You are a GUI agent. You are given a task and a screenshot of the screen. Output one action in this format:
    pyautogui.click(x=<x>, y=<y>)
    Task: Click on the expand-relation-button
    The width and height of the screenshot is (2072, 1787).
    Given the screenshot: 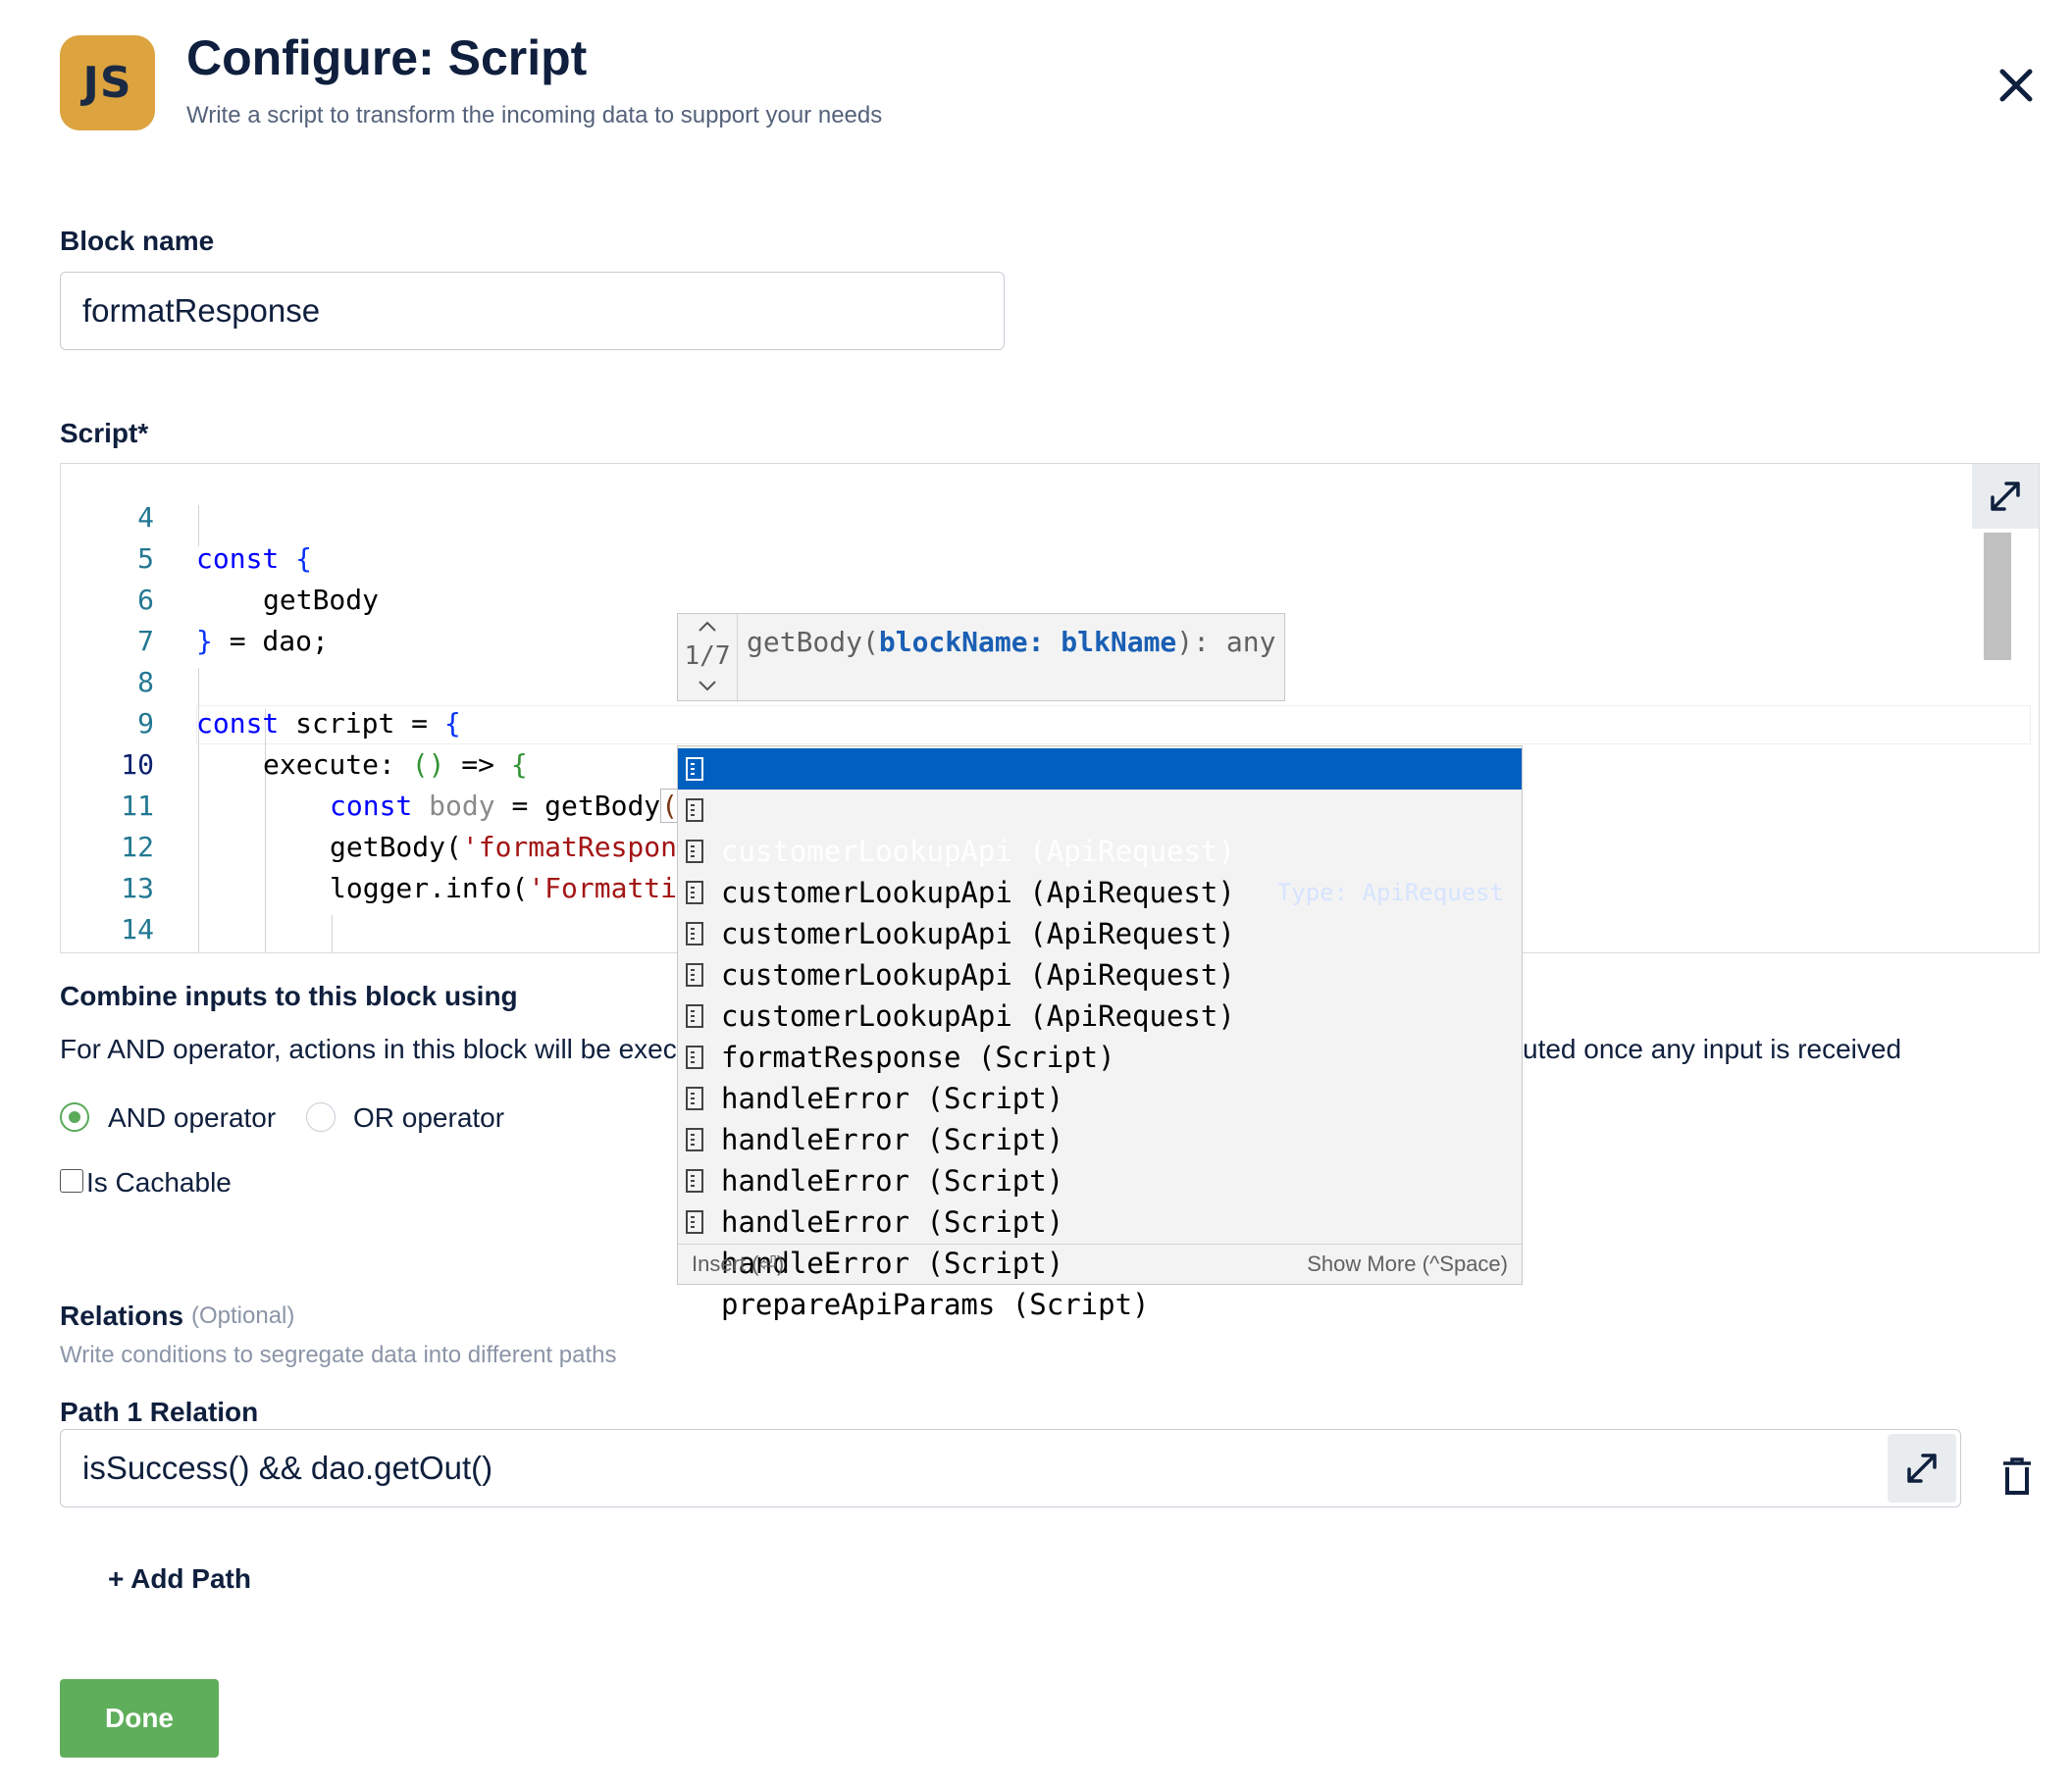 What is the action you would take?
    pyautogui.click(x=1922, y=1469)
    